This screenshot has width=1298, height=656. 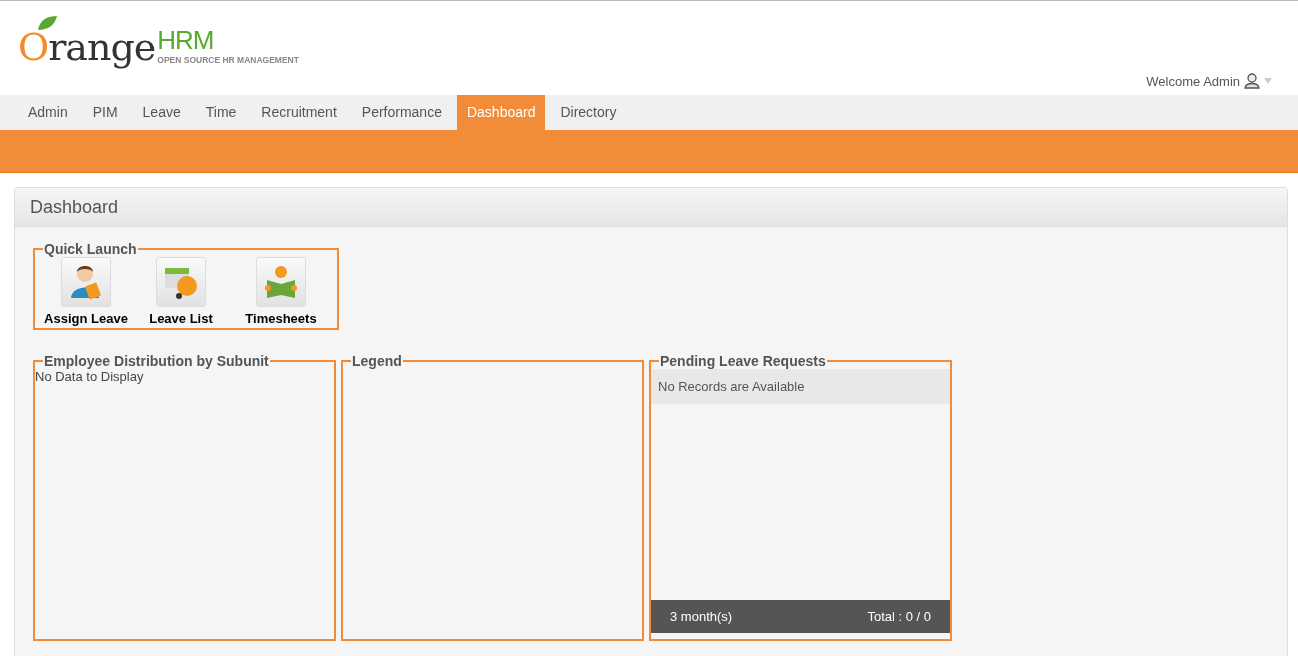 What do you see at coordinates (90, 249) in the screenshot?
I see `box-title: Quick Launch` at bounding box center [90, 249].